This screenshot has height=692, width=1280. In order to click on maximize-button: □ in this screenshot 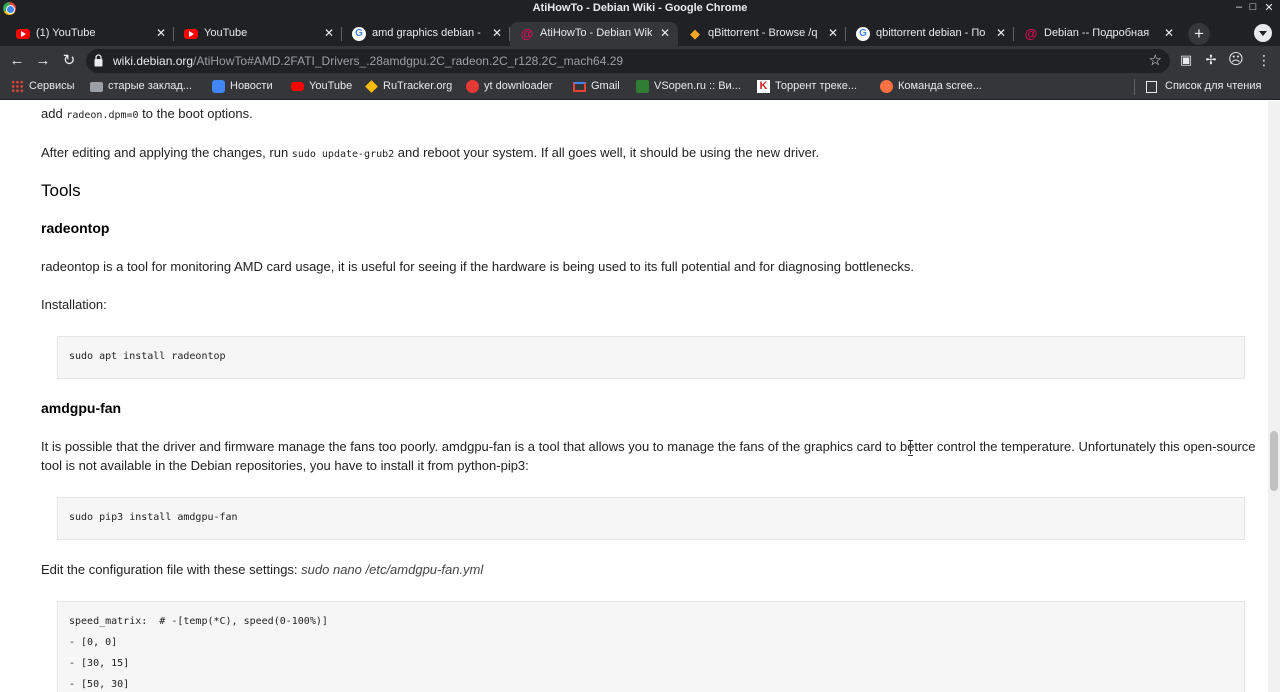, I will do `click(1253, 7)`.